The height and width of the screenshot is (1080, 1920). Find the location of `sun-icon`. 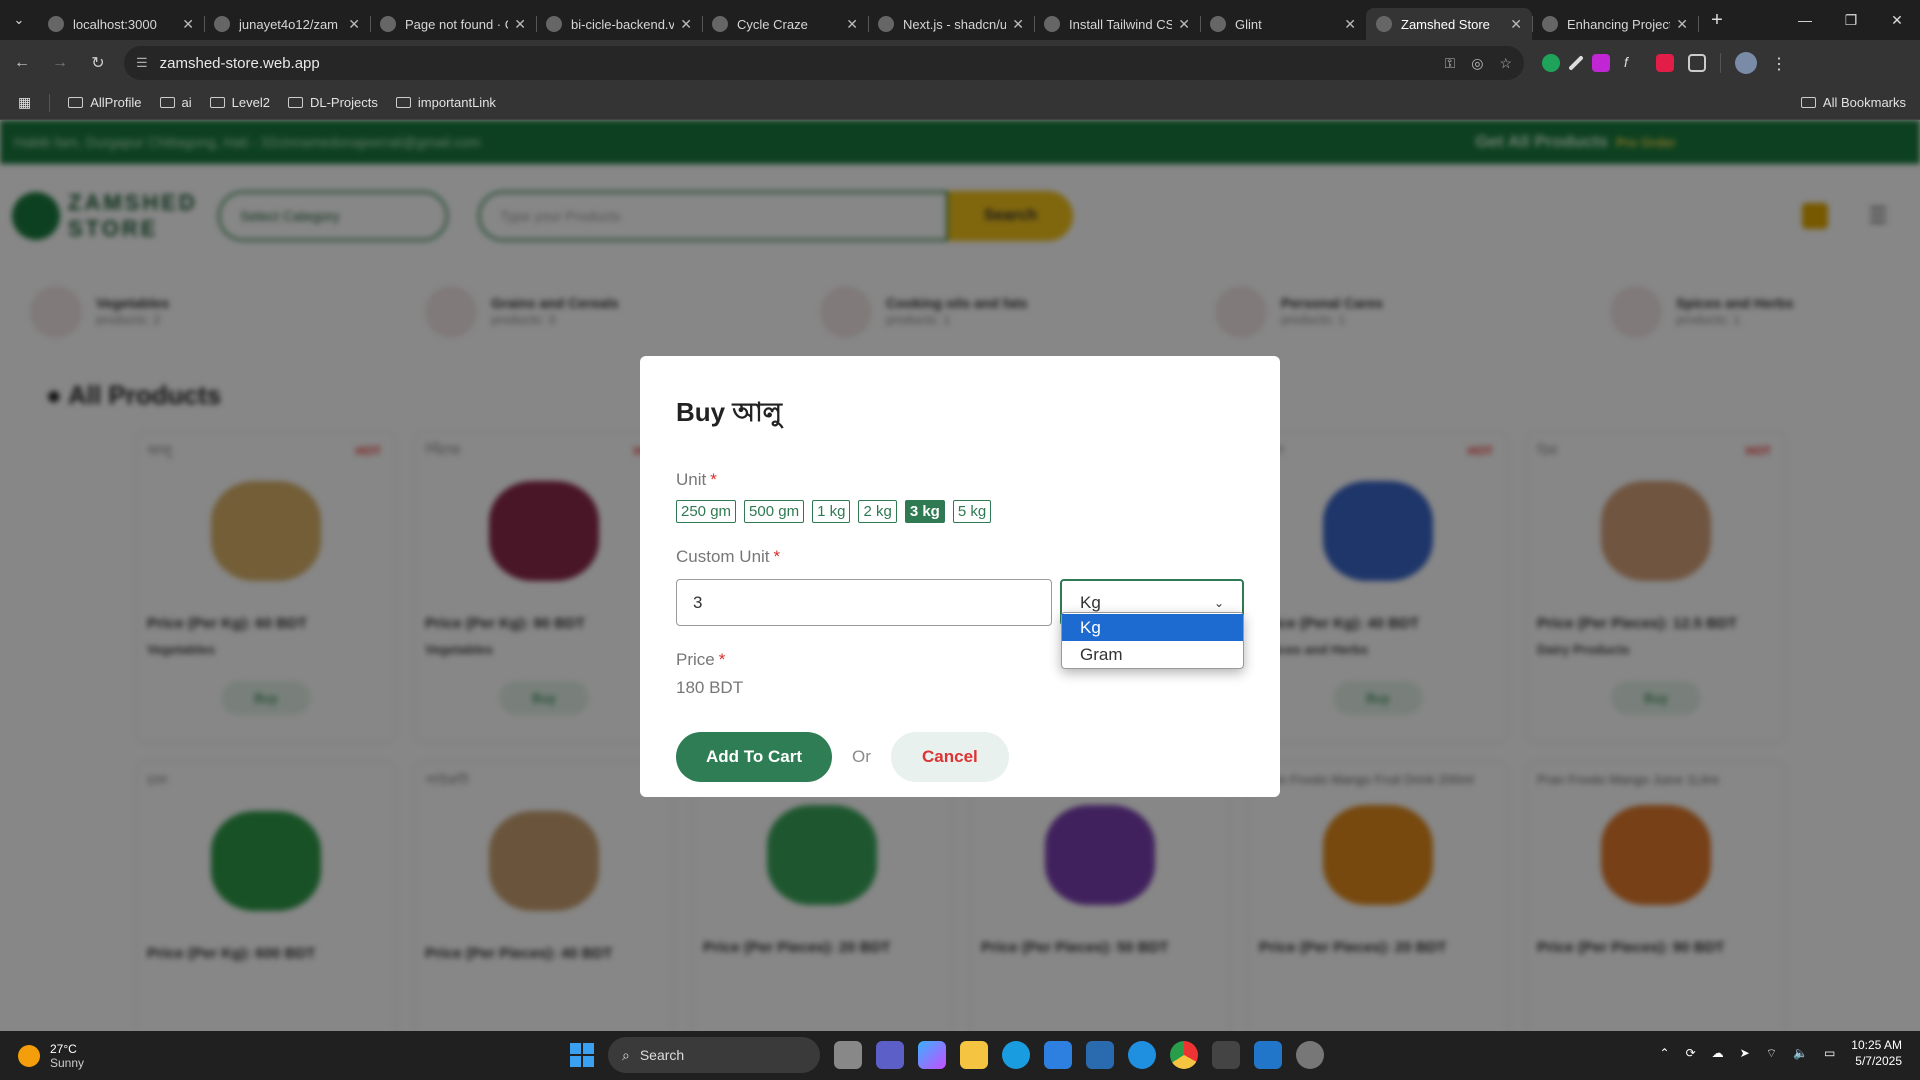

sun-icon is located at coordinates (29, 1055).